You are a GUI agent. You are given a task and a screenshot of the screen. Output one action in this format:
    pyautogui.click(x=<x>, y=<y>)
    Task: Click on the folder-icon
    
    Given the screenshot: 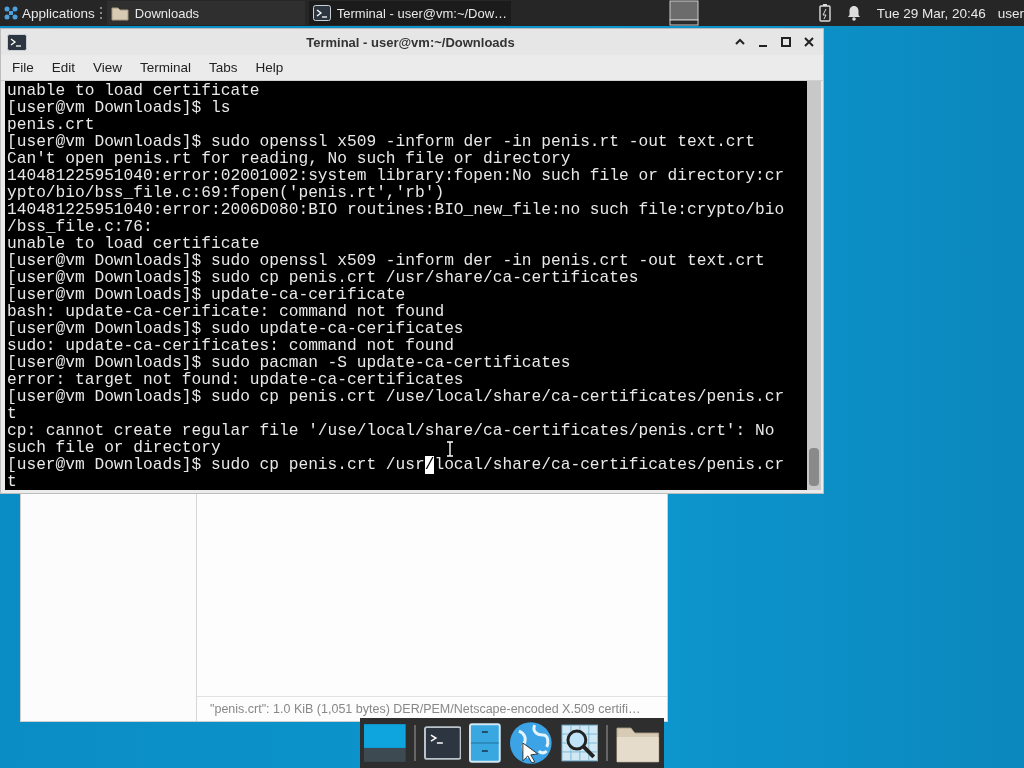 What is the action you would take?
    pyautogui.click(x=119, y=13)
    